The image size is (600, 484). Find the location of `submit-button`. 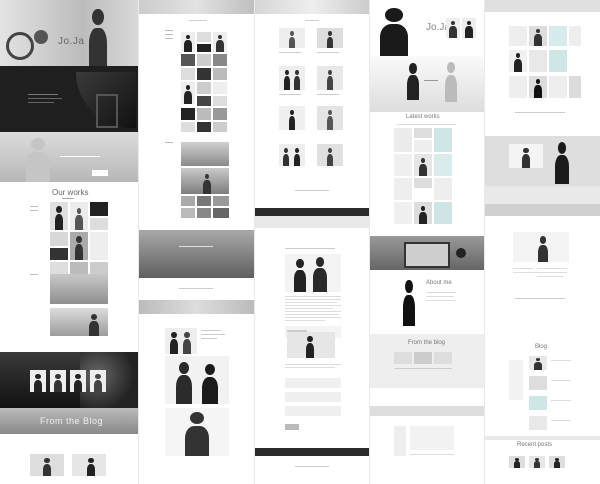

submit-button is located at coordinates (292, 427).